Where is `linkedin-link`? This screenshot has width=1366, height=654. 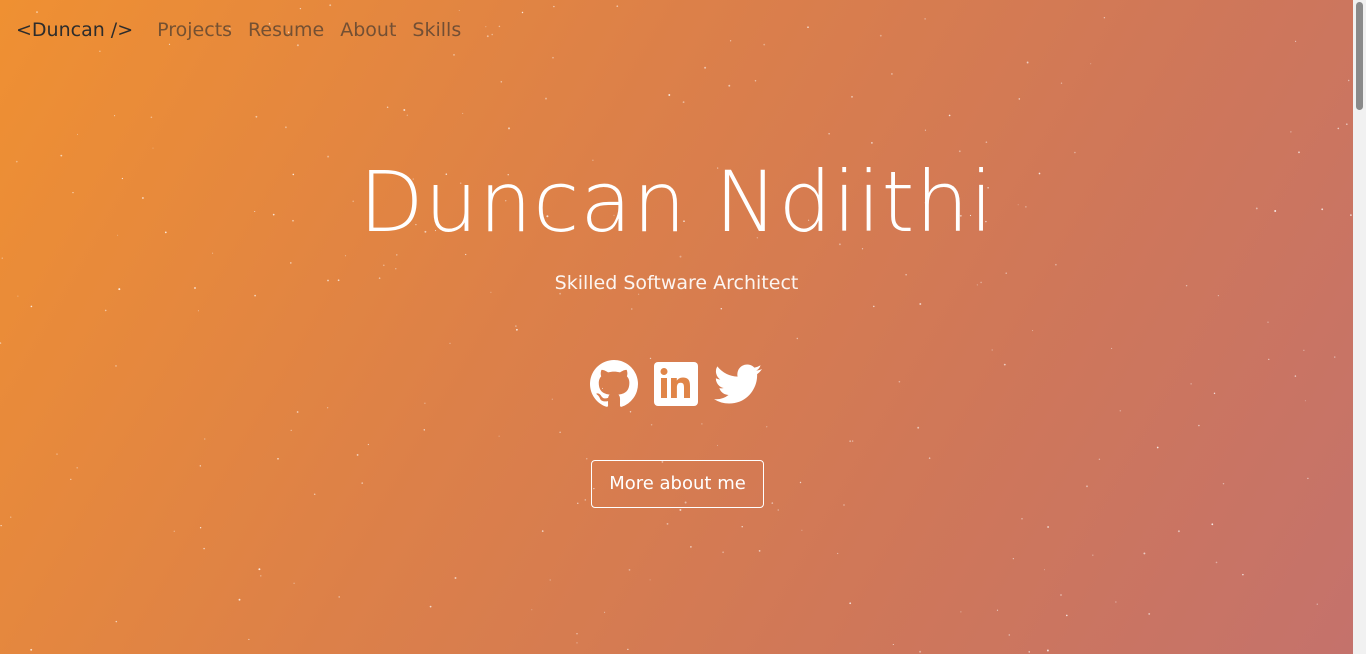 linkedin-link is located at coordinates (676, 384).